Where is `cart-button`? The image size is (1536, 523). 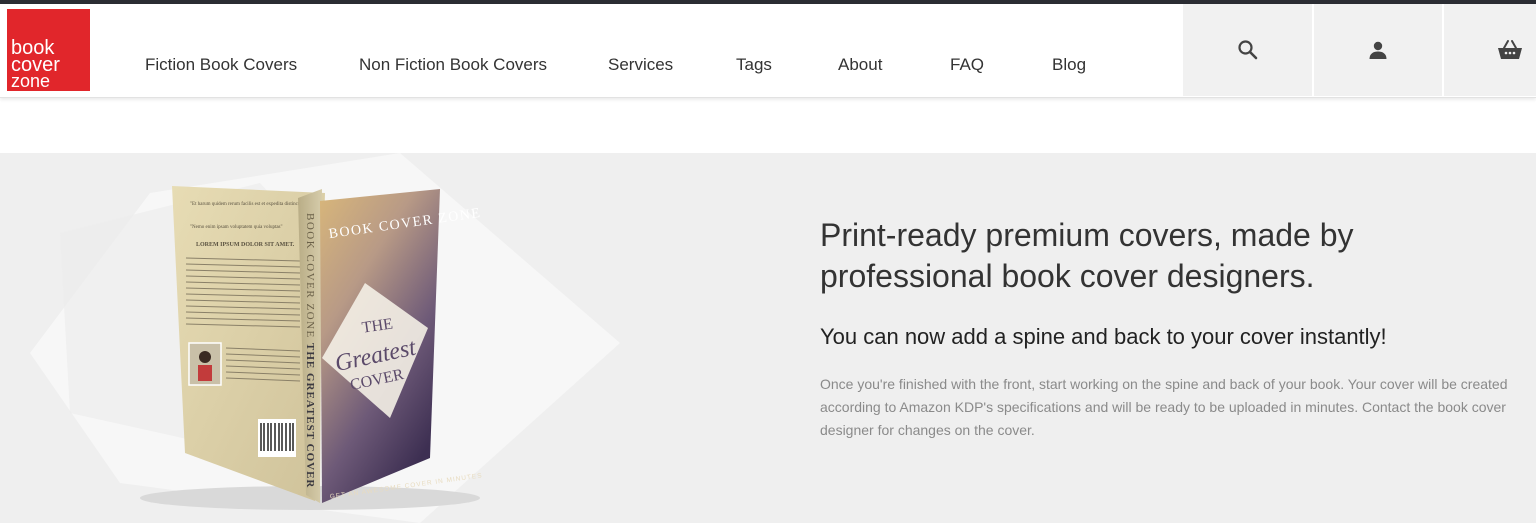
cart-button is located at coordinates (1490, 50).